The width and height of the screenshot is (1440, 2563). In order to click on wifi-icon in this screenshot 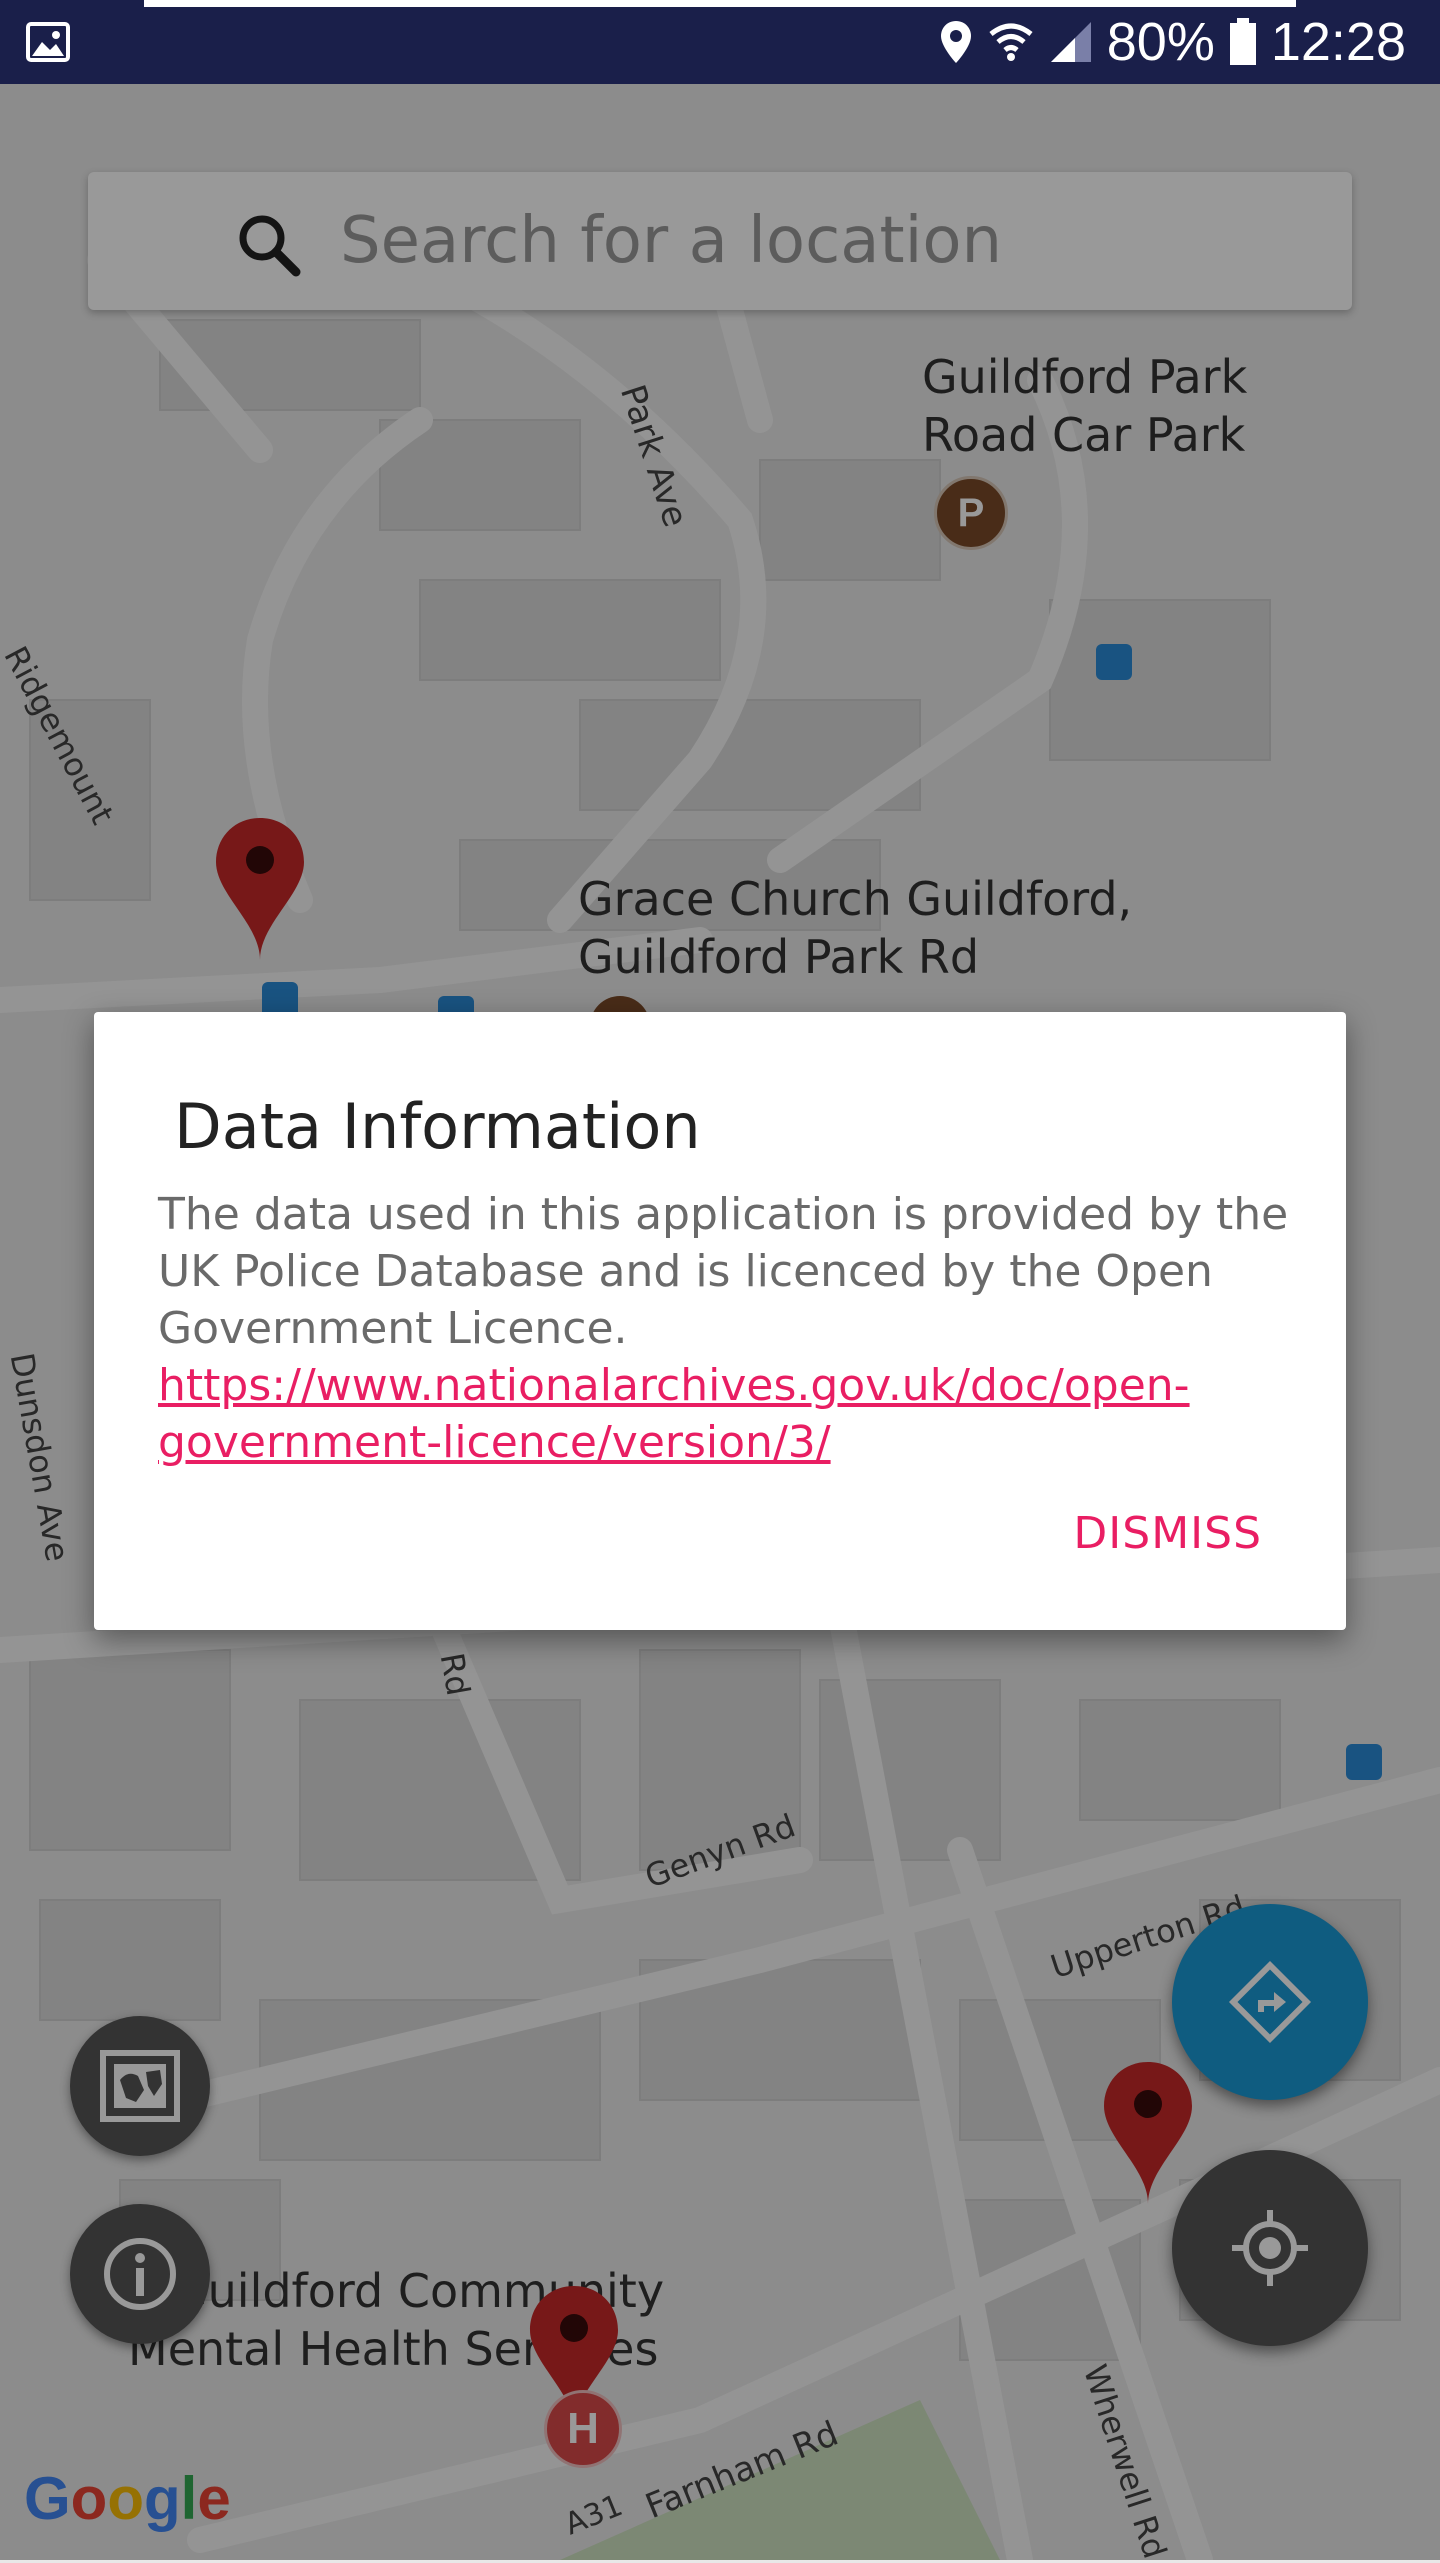, I will do `click(1011, 42)`.